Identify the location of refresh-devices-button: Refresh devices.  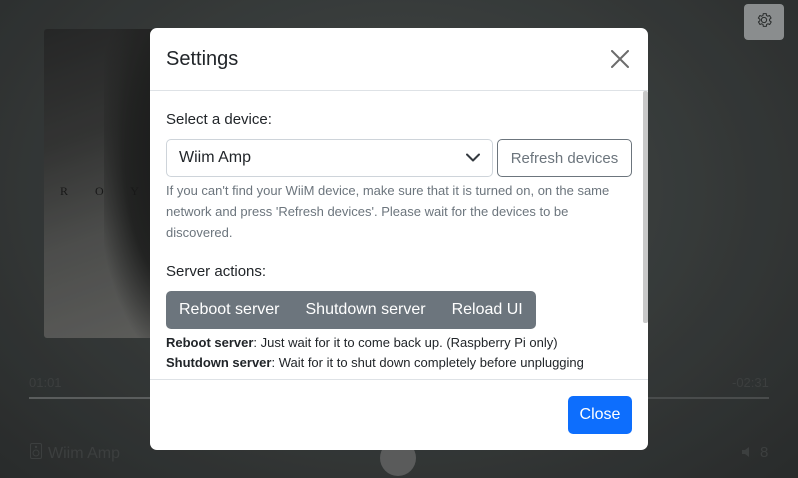
(564, 158).